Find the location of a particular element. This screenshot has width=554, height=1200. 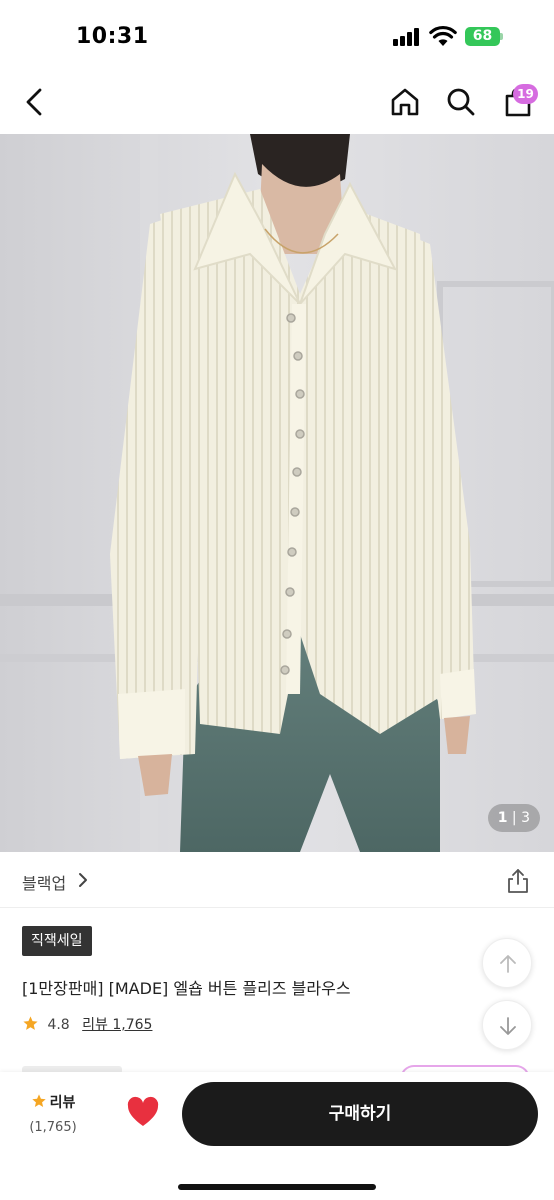

shop-row: 블랙업 is located at coordinates (277, 880).